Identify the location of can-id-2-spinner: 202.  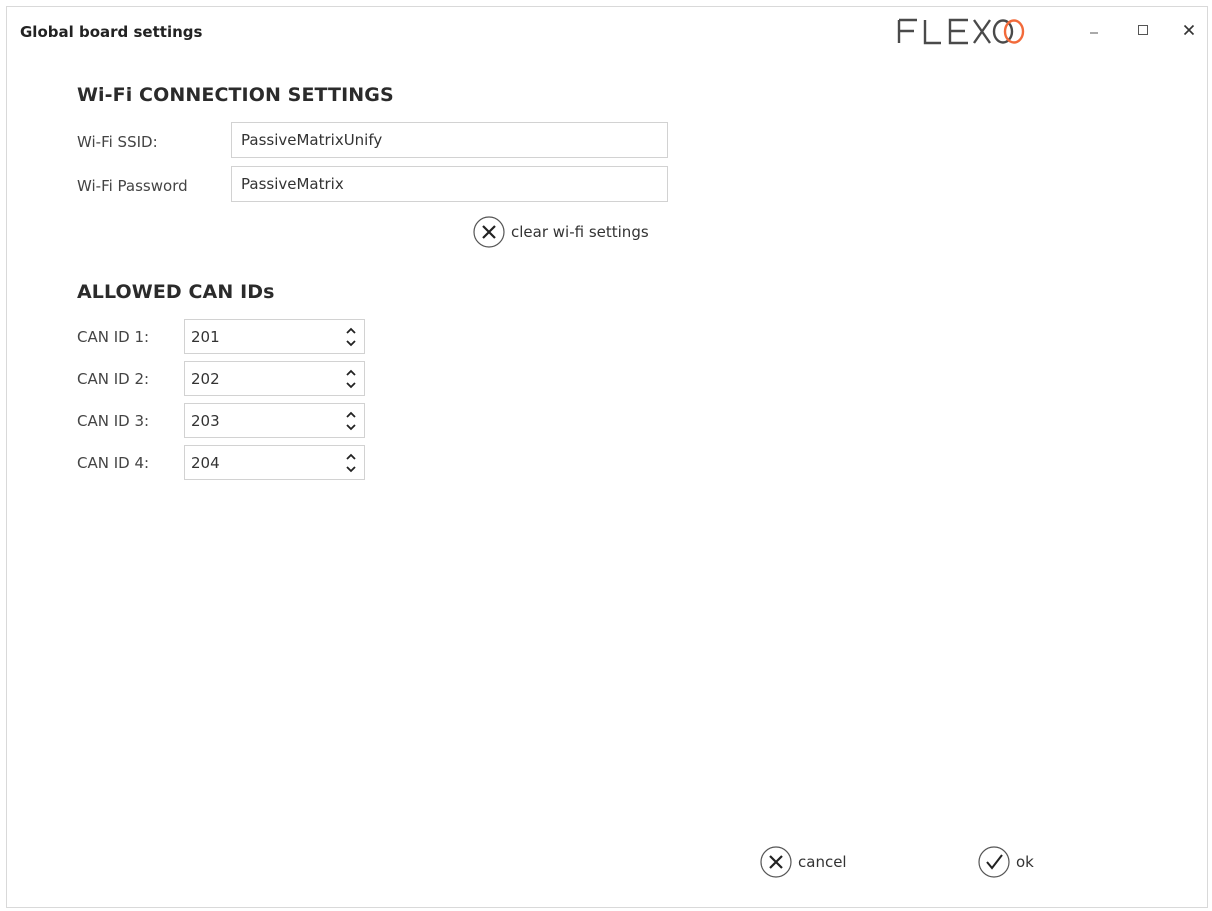
(274, 378).